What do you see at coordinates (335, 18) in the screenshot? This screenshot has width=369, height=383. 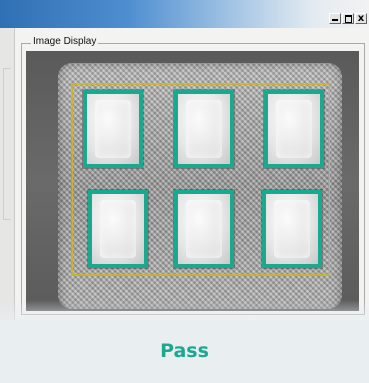 I see `minimize-button` at bounding box center [335, 18].